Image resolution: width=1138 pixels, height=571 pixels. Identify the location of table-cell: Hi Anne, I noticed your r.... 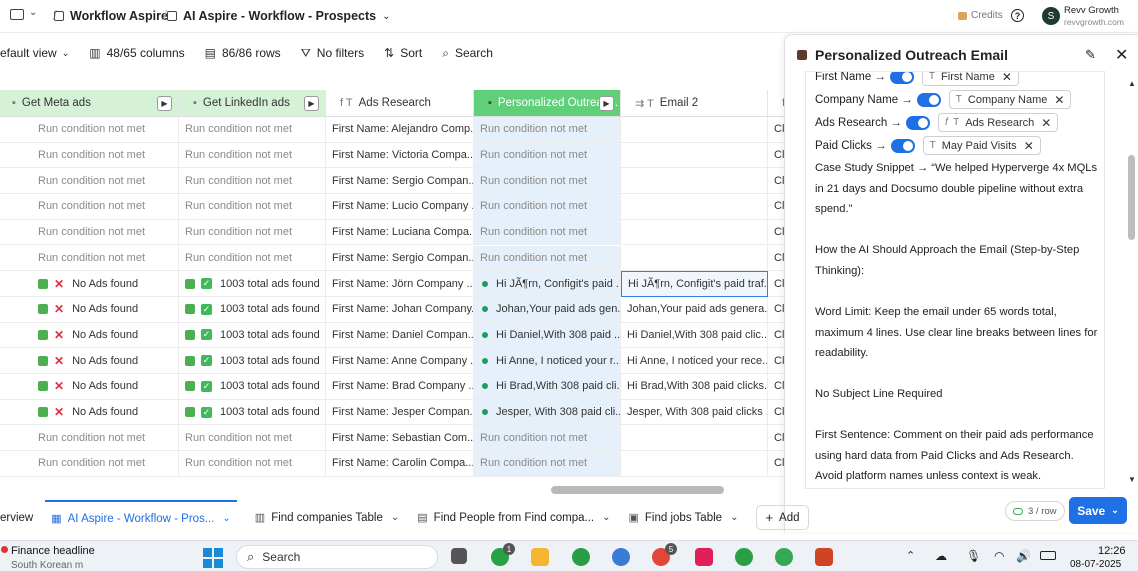
(547, 361).